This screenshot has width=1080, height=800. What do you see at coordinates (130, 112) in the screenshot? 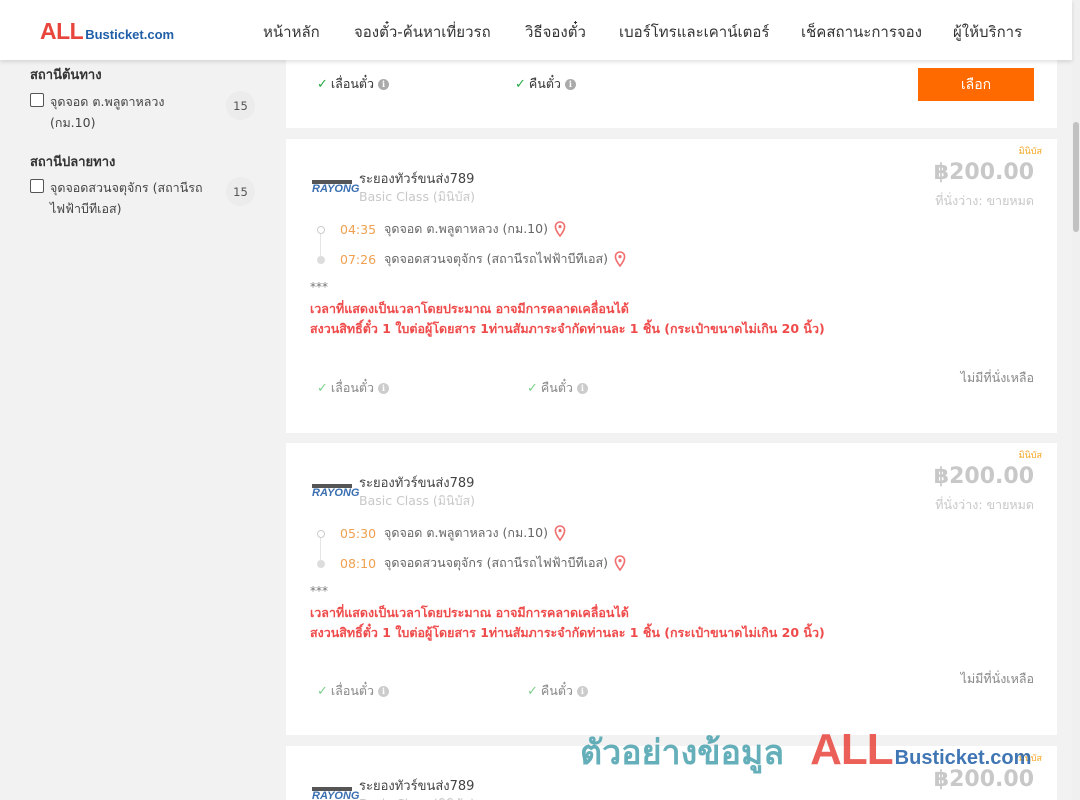
I see `origin-filter-label: จุดจอด ต.พลูตาหลวง (กม.10)` at bounding box center [130, 112].